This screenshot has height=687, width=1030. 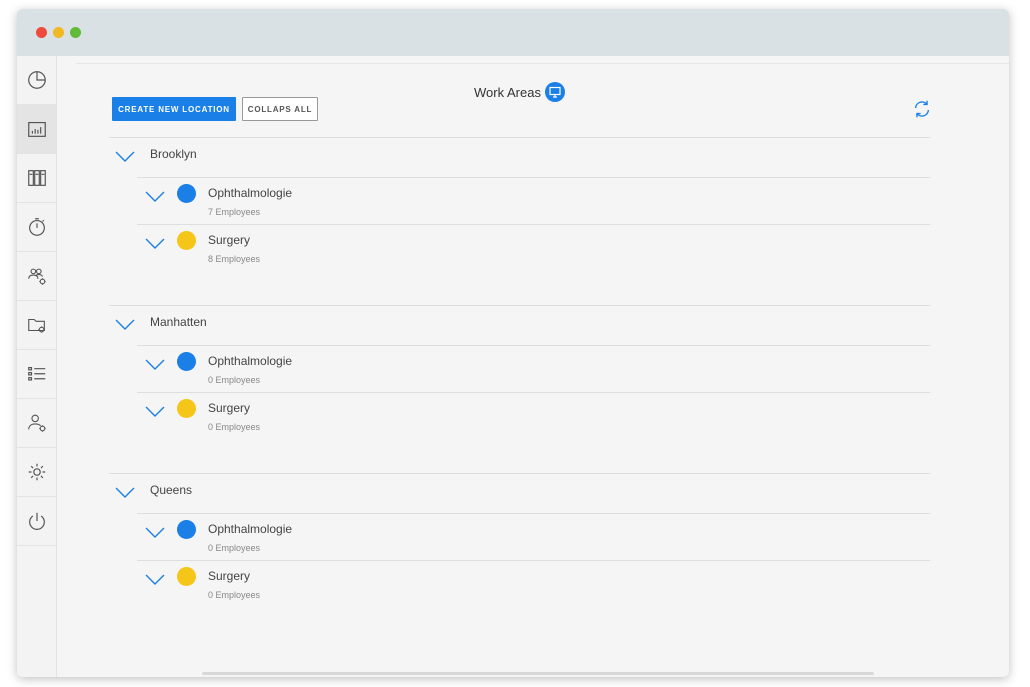 I want to click on title-bar, so click(x=513, y=32).